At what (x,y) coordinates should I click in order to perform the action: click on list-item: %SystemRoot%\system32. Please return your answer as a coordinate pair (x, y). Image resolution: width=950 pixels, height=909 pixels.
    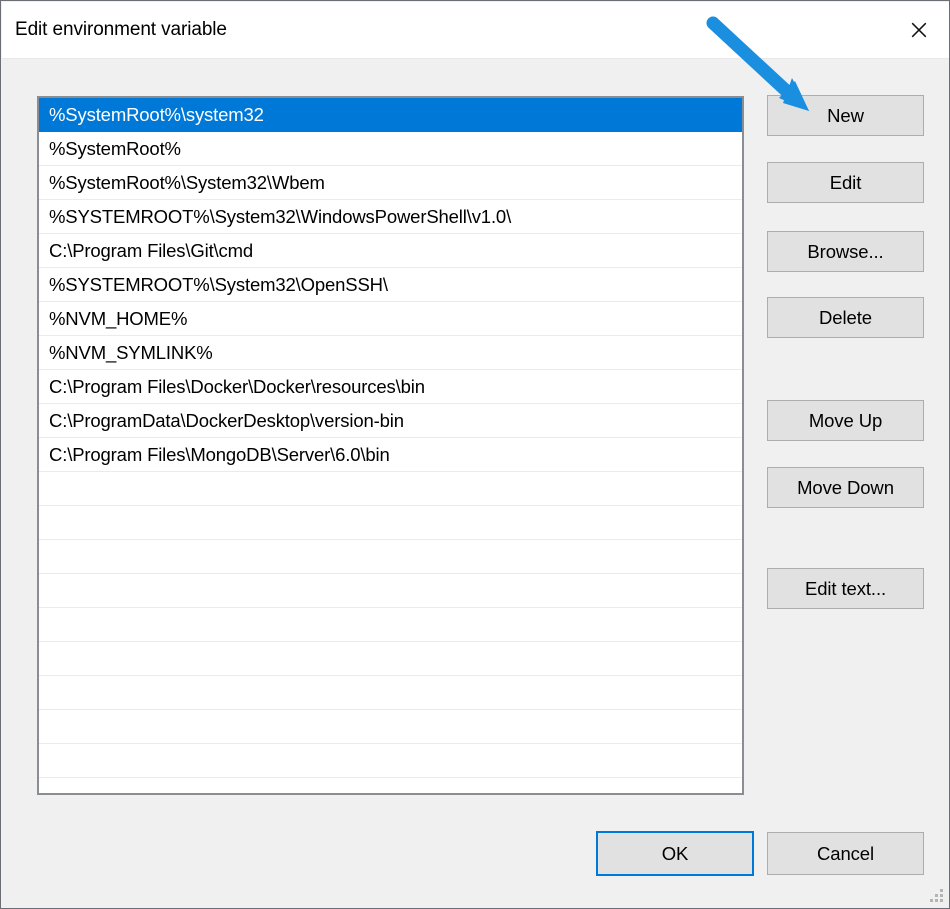
    Looking at the image, I should click on (390, 115).